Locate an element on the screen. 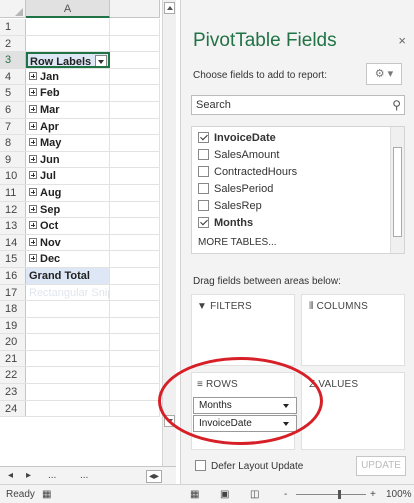 This screenshot has height=503, width=414. sheet-vertical-scrollbar is located at coordinates (169, 240).